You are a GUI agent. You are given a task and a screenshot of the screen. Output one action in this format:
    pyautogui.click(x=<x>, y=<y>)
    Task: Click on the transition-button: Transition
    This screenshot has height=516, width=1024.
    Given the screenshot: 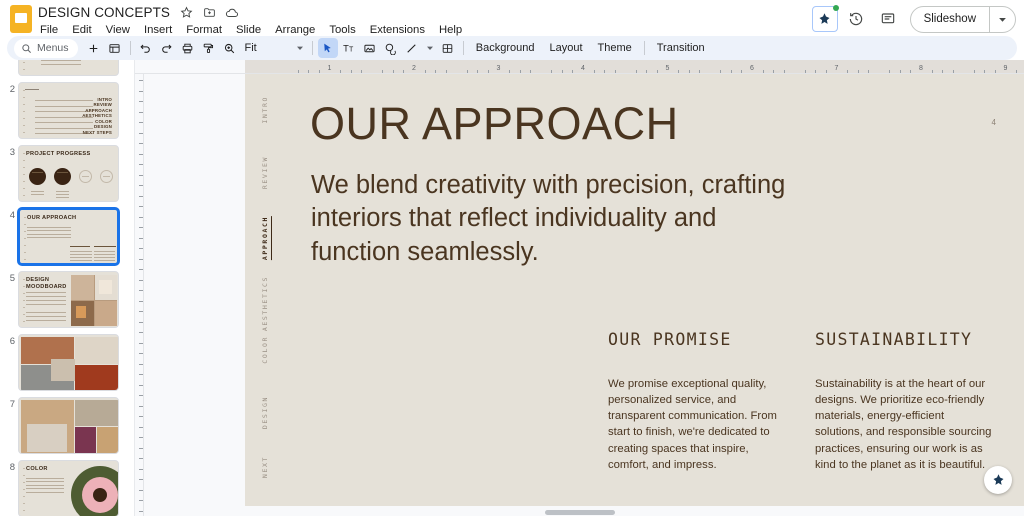 What is the action you would take?
    pyautogui.click(x=681, y=48)
    